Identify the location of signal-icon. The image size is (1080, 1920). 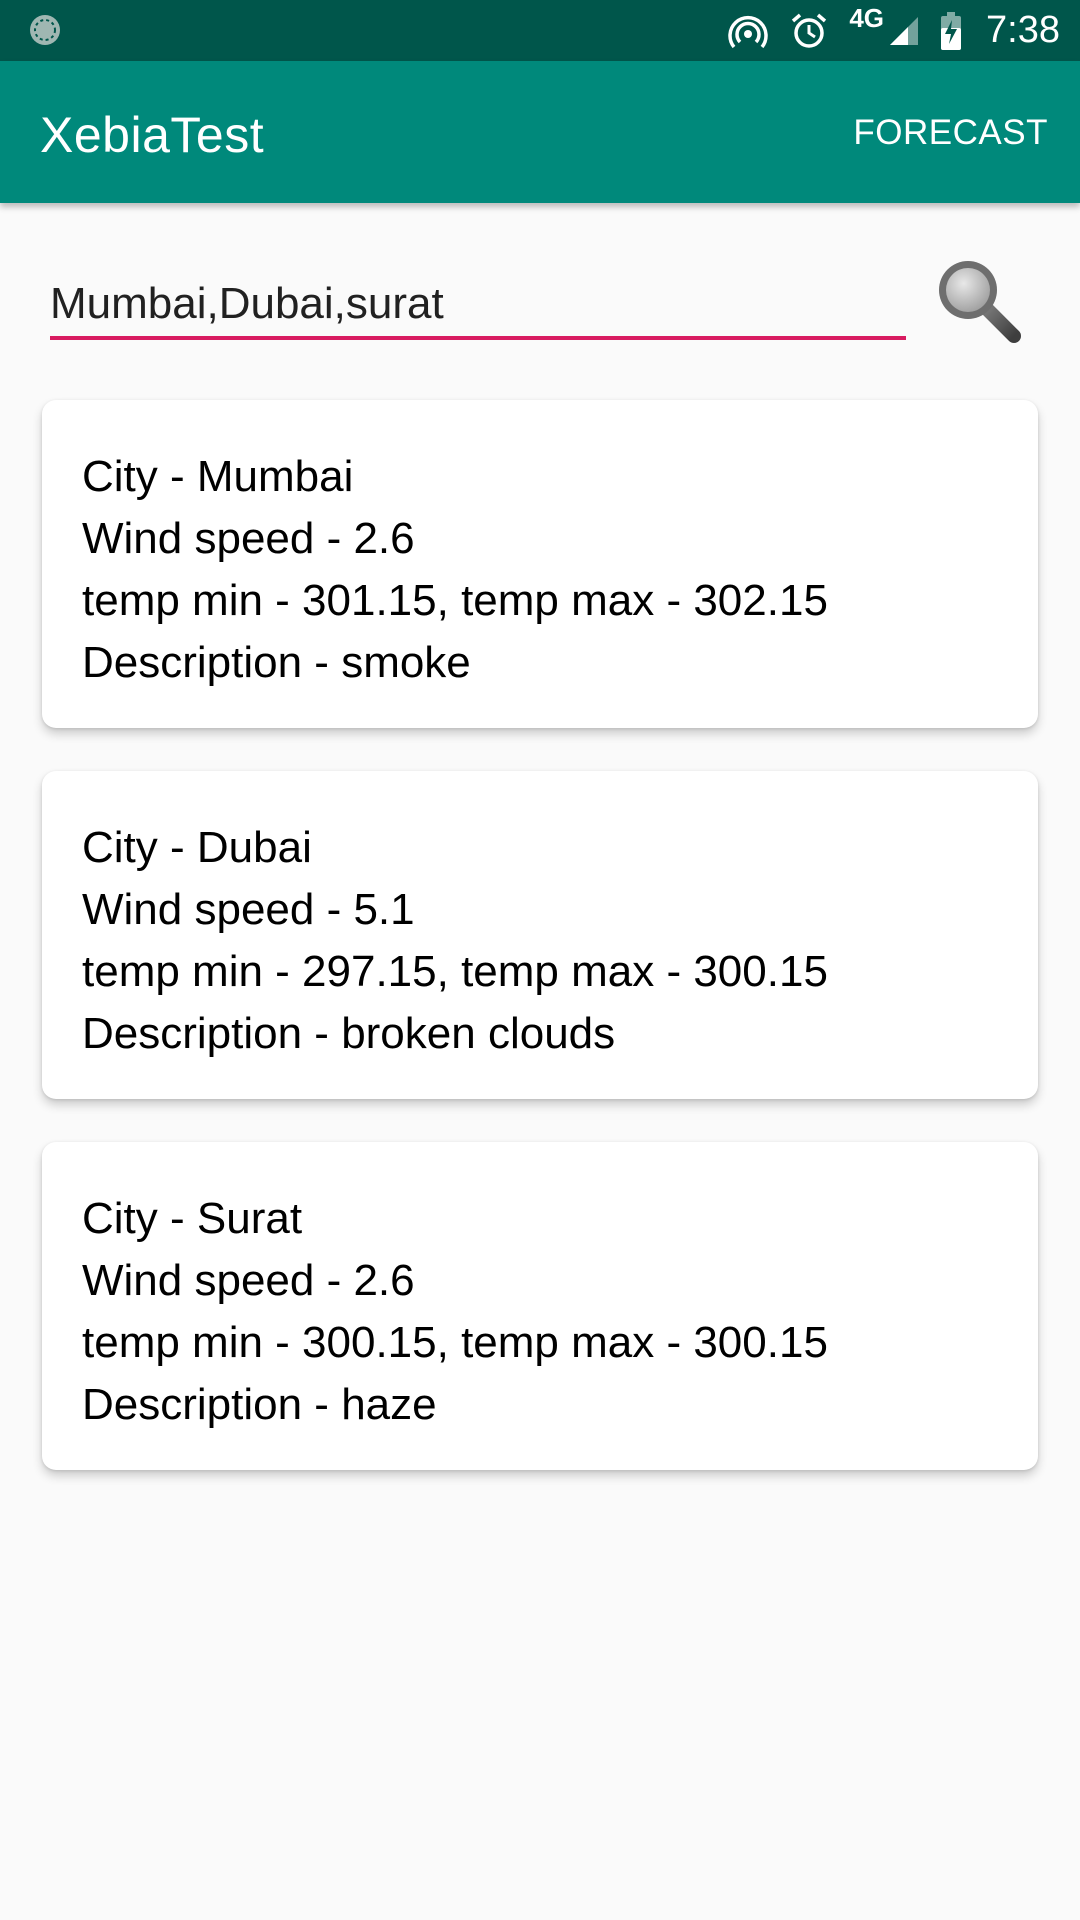
(904, 31).